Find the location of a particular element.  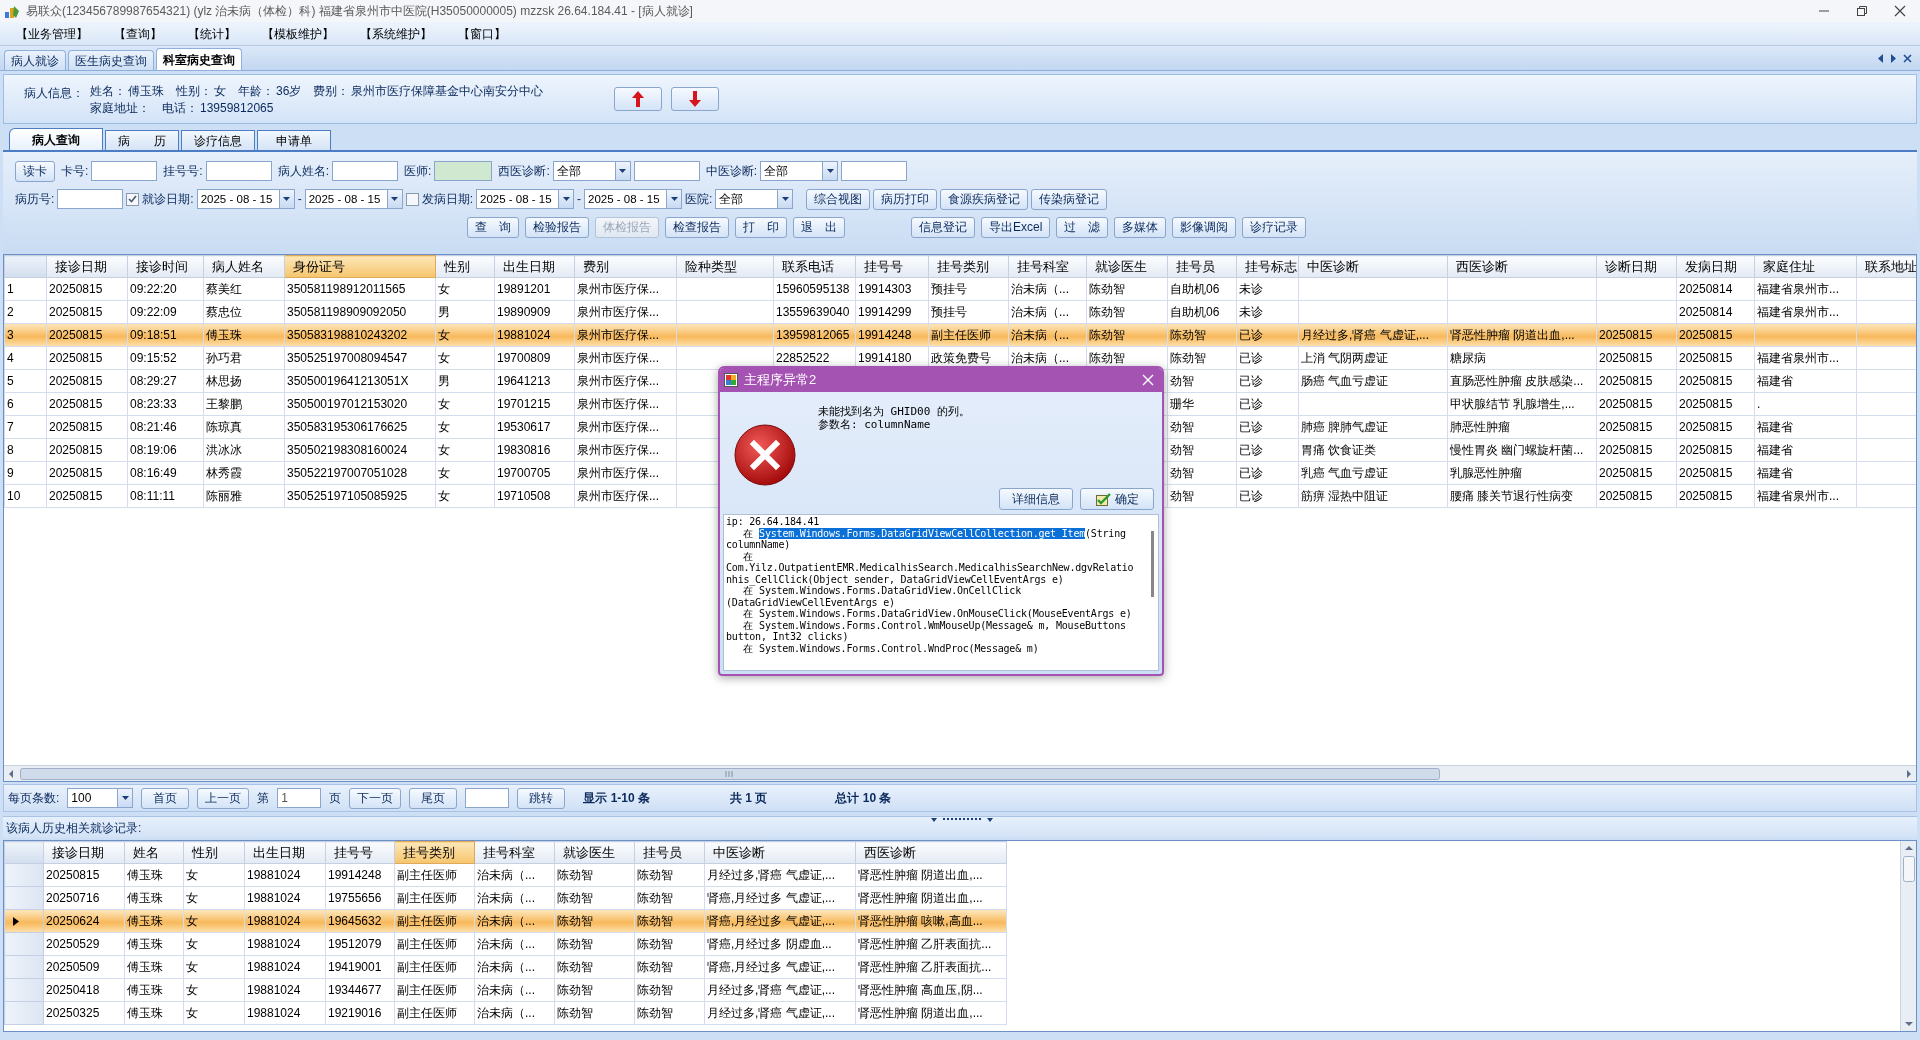

button: 诊疗记录 is located at coordinates (1274, 227).